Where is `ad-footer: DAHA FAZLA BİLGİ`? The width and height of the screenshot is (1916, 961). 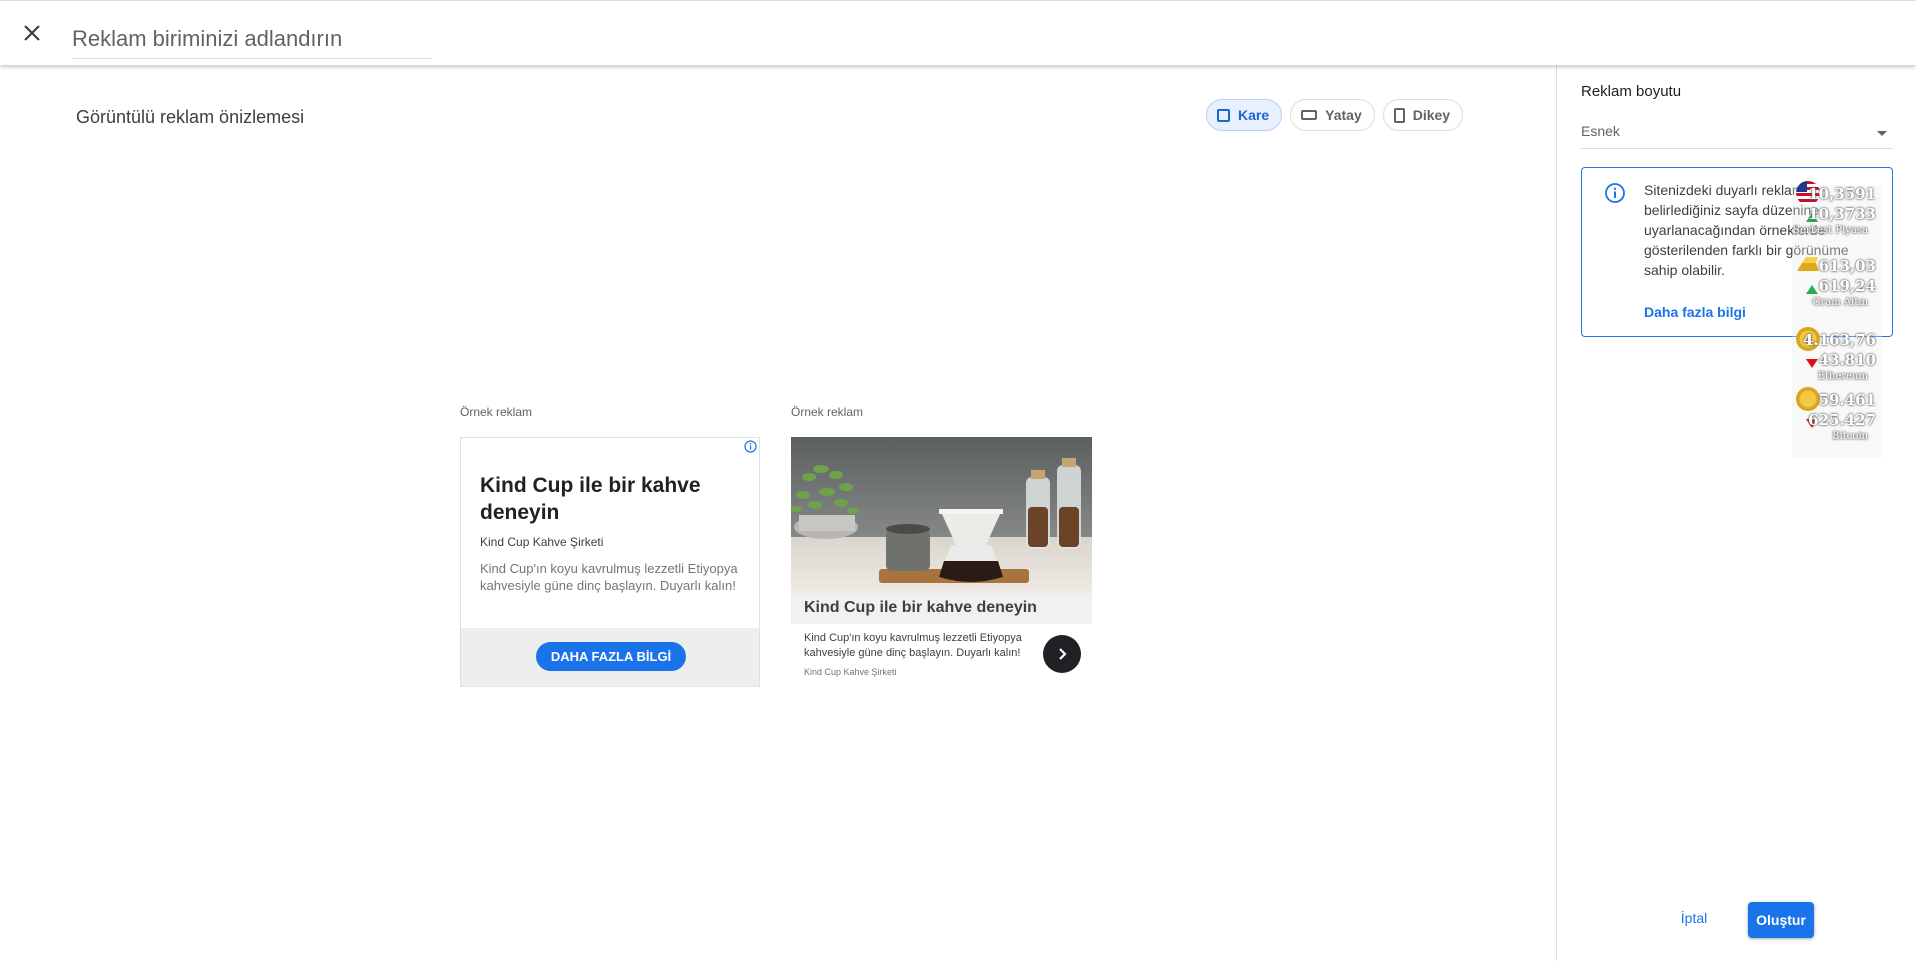
ad-footer: DAHA FAZLA BİLGİ is located at coordinates (610, 657).